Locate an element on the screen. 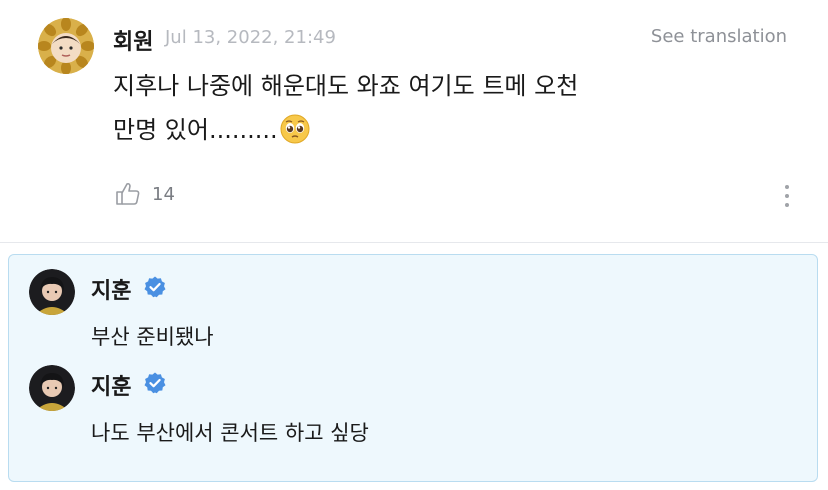 This screenshot has width=828, height=490. more-options-button is located at coordinates (787, 196).